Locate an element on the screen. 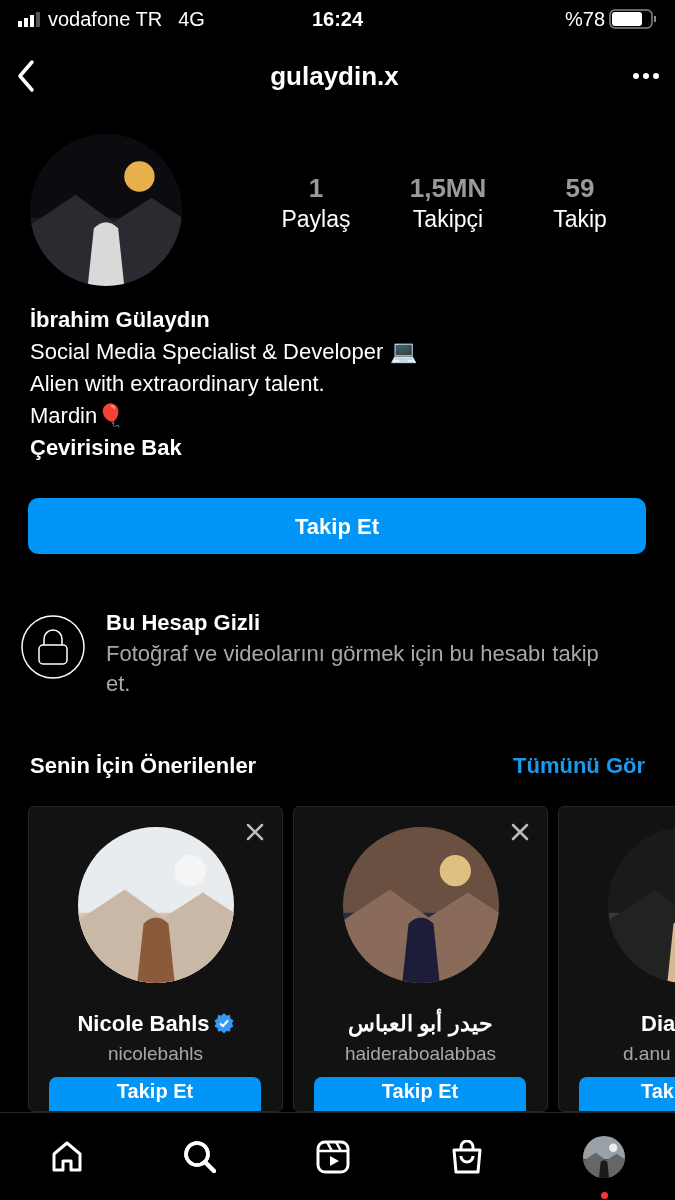 This screenshot has width=675, height=1200. carrier-name: vodafone TR is located at coordinates (105, 19).